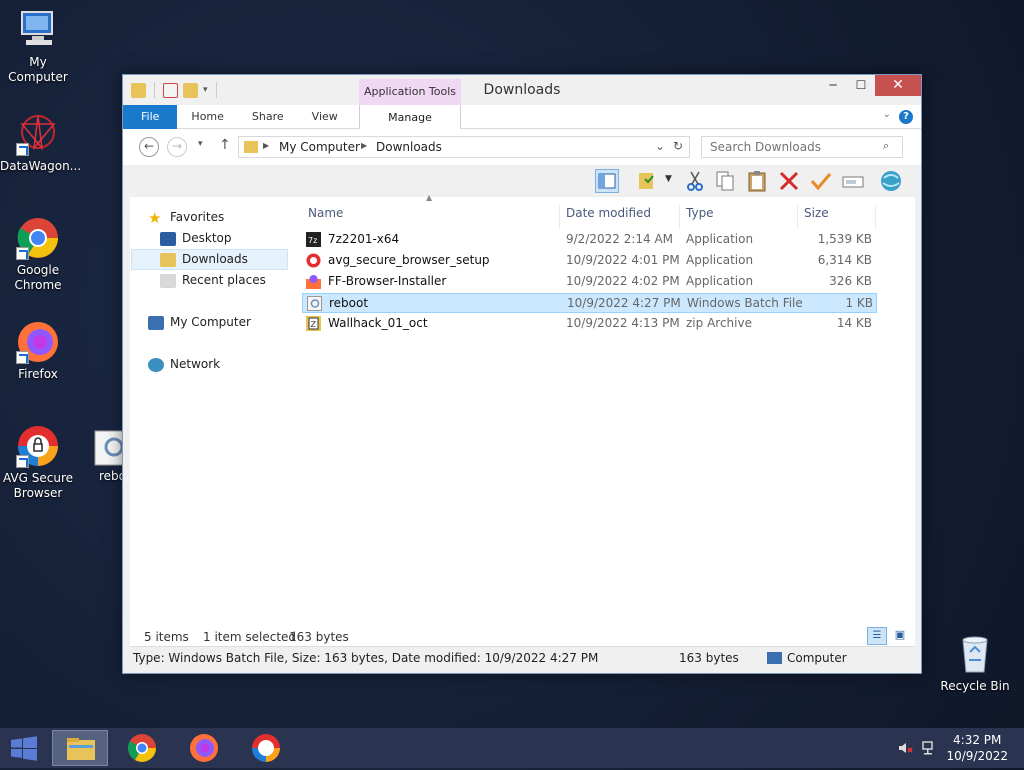  Describe the element at coordinates (647, 181) in the screenshot. I see `properties-icon` at that location.